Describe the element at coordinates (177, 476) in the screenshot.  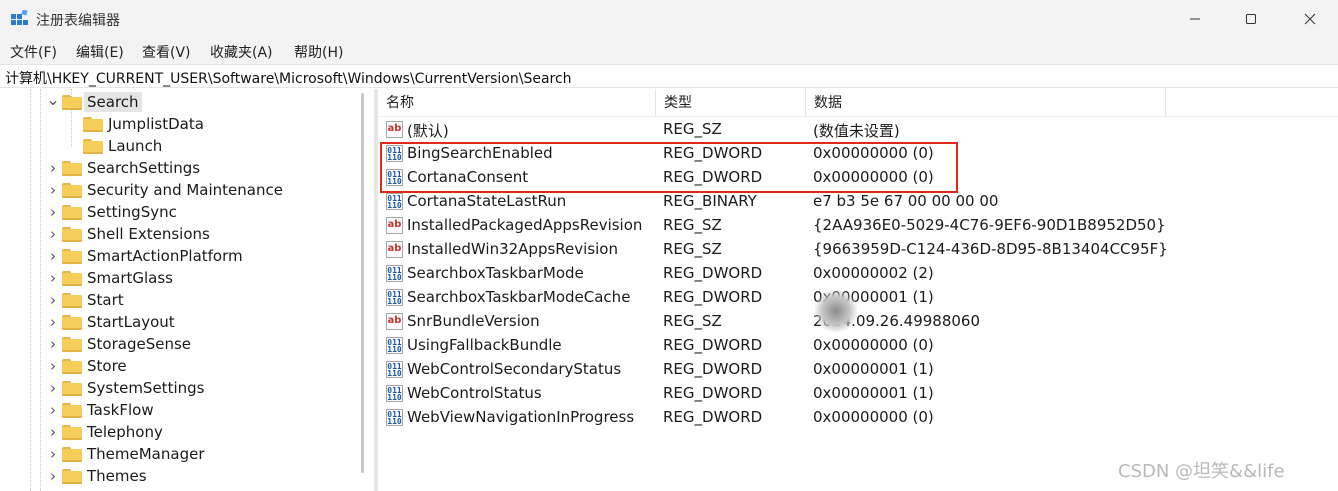
I see `tree-item: › Themes` at that location.